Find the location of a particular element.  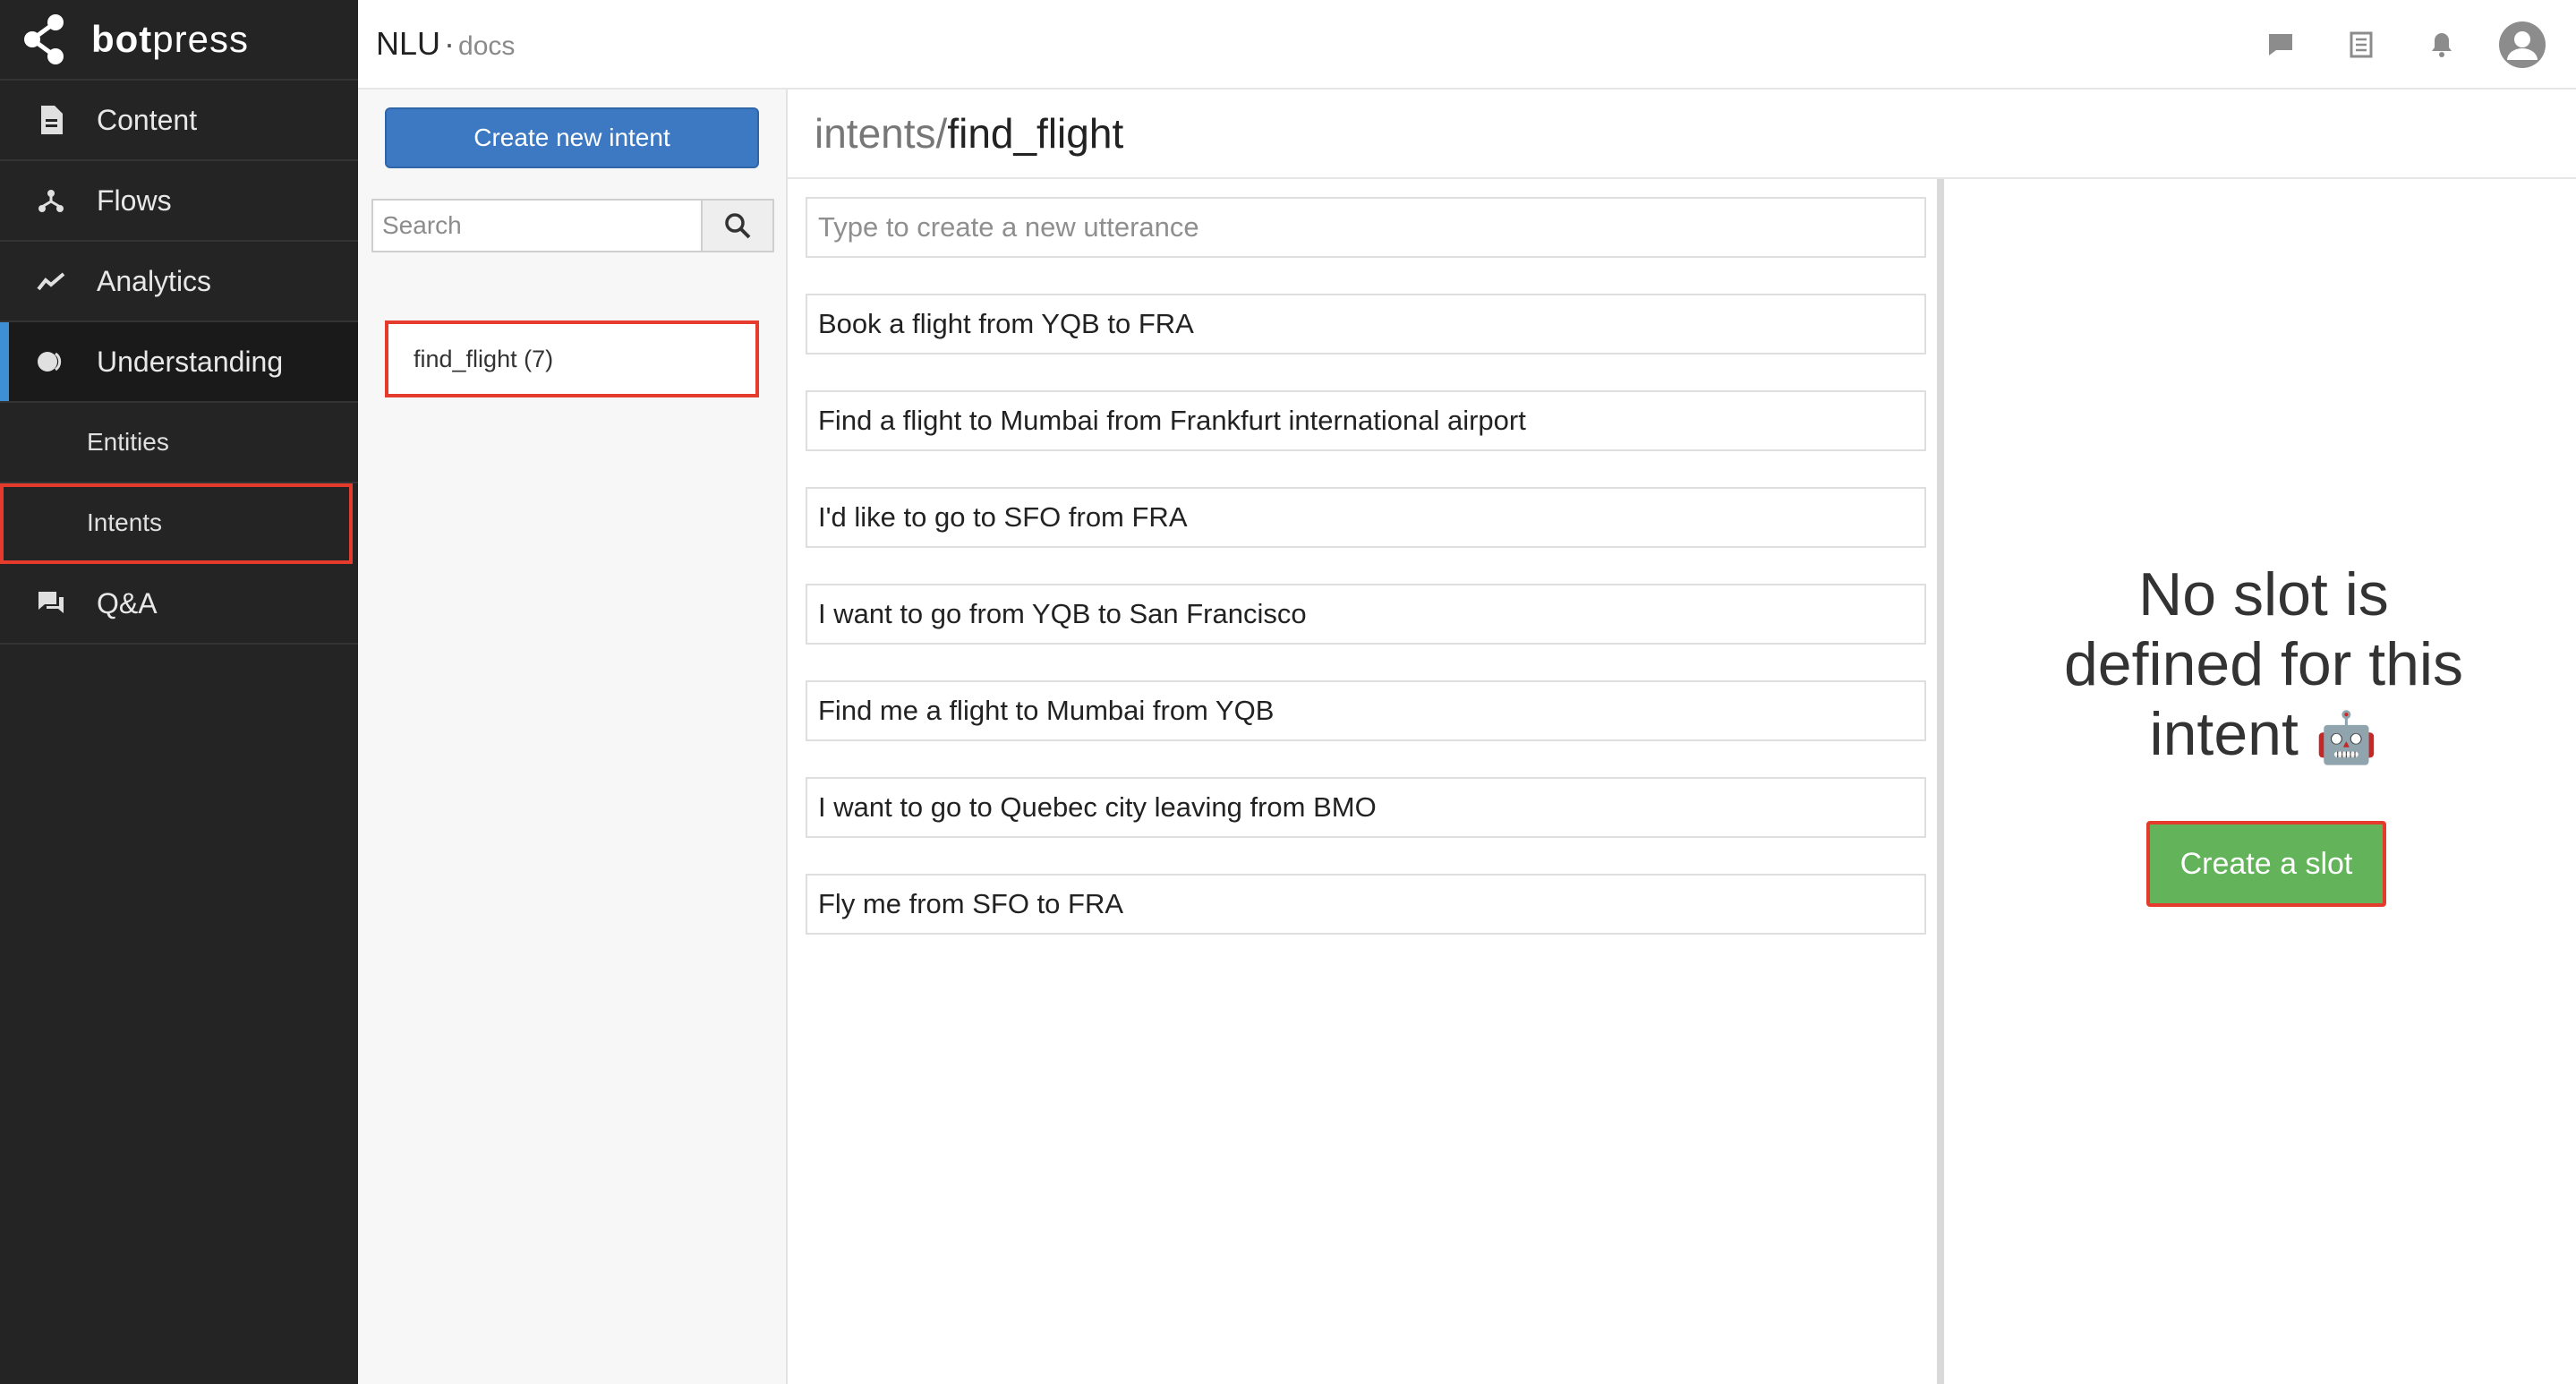

emulator-chat-icon is located at coordinates (2280, 45).